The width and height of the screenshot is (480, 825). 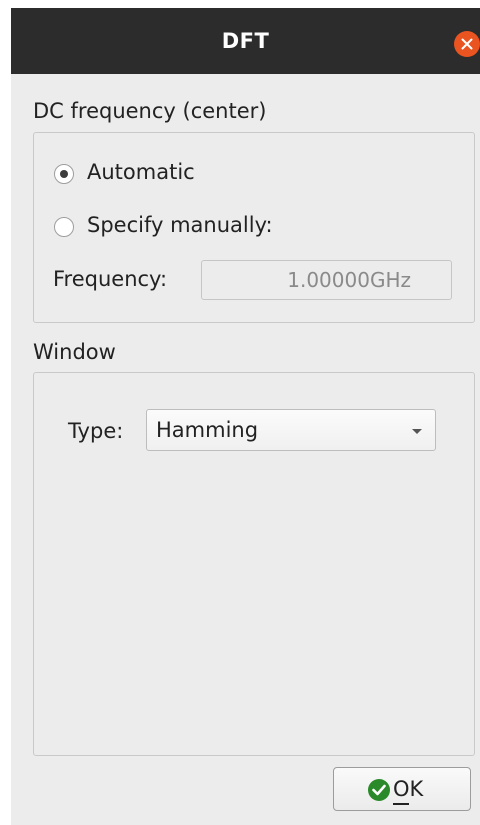 I want to click on window-title: DFT, so click(x=245, y=41).